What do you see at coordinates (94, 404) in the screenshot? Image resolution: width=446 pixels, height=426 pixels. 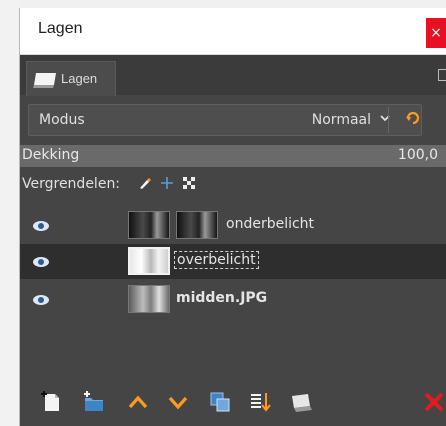 I see `new-layer-group-icon` at bounding box center [94, 404].